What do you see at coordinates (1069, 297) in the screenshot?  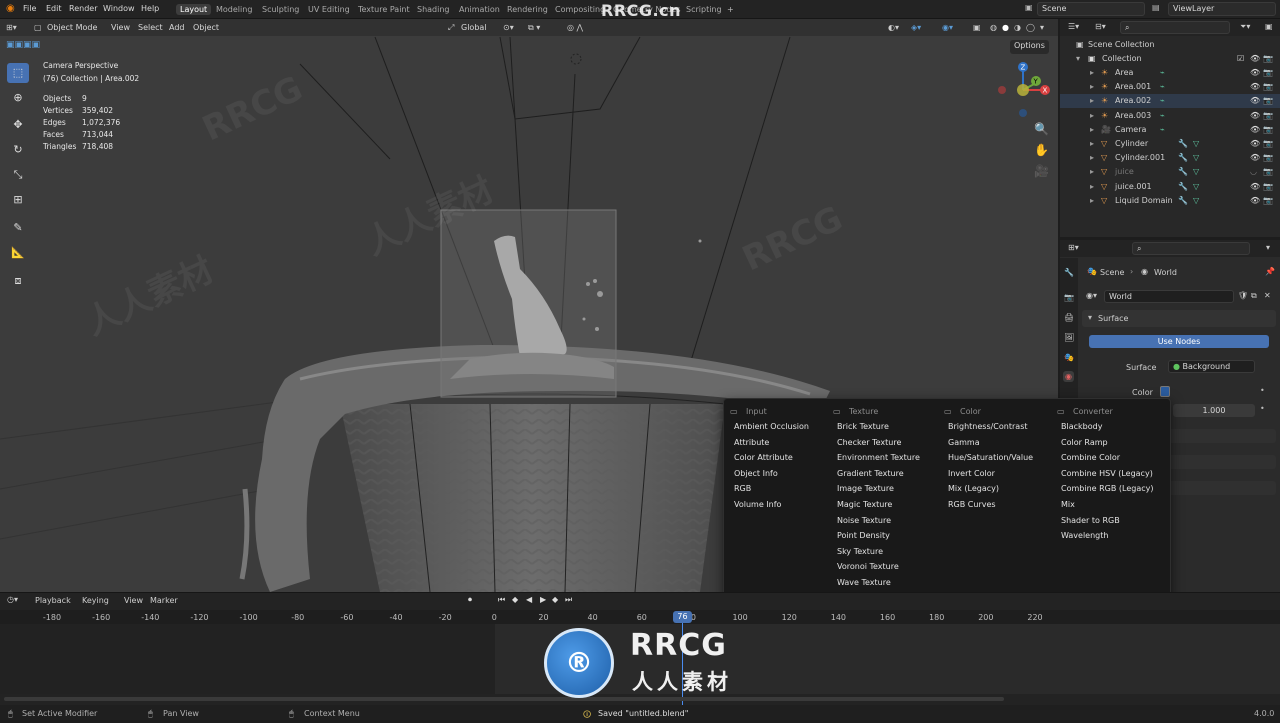 I see `render-tab-icon: 📷` at bounding box center [1069, 297].